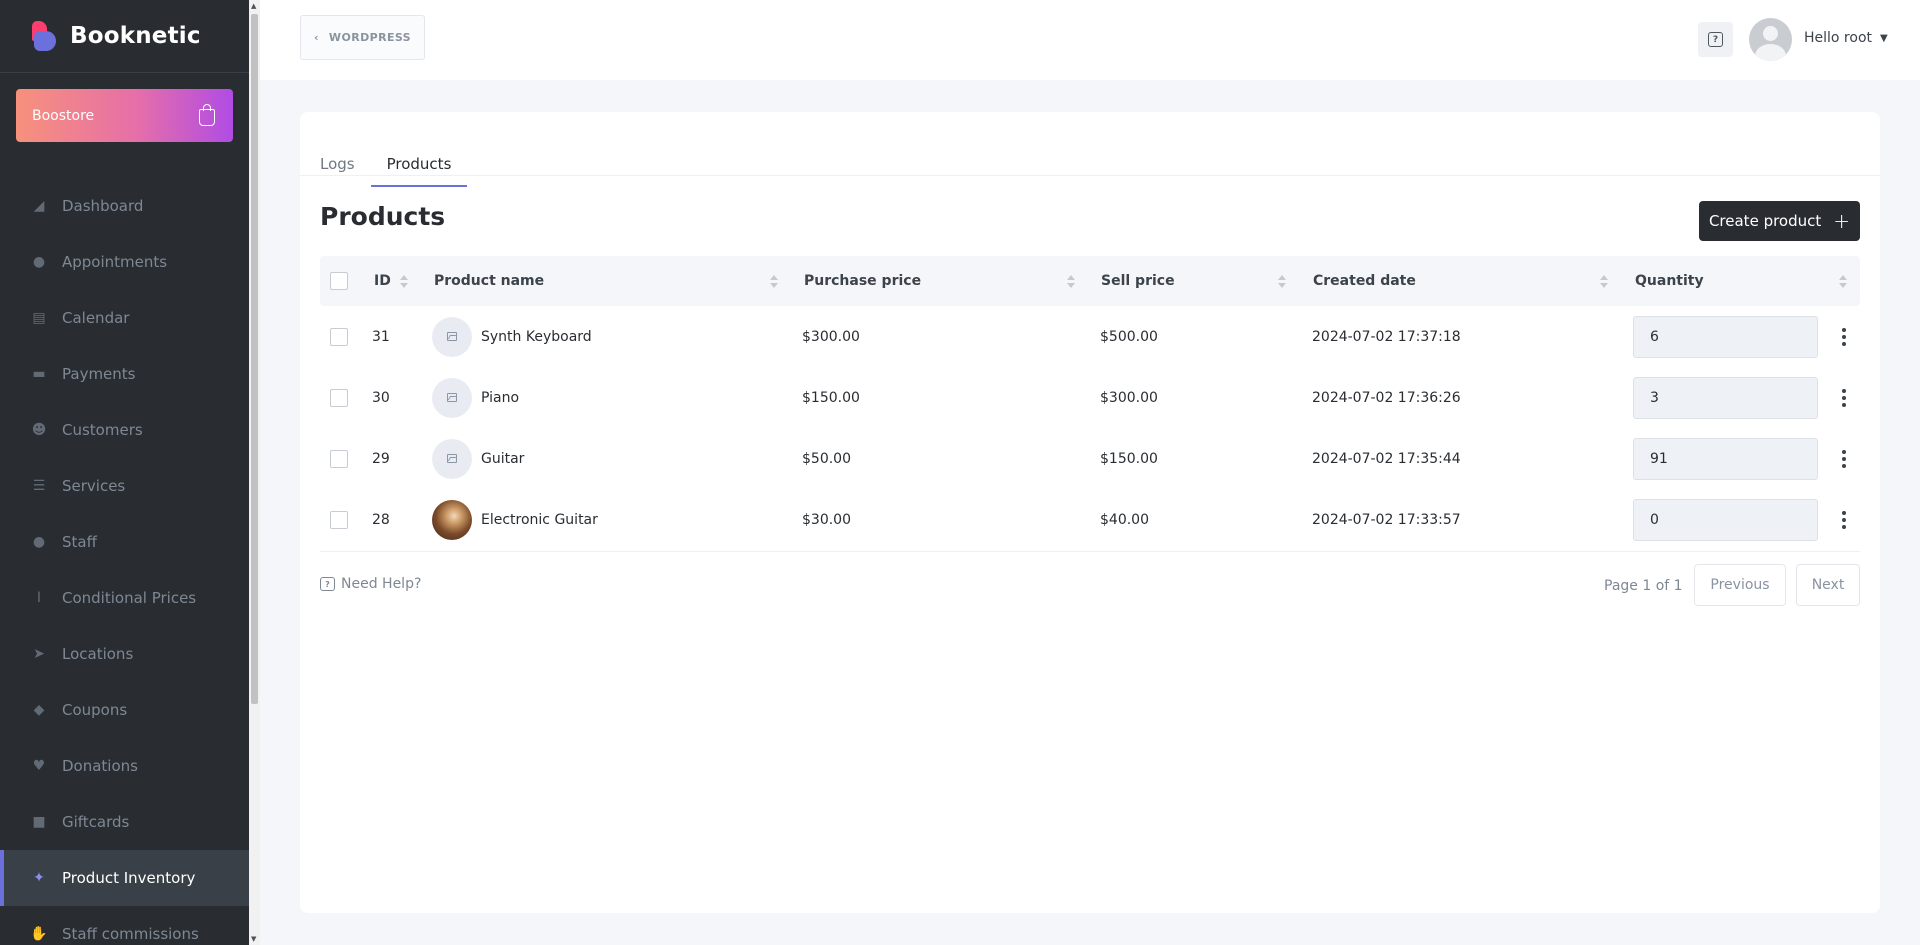 Image resolution: width=1920 pixels, height=945 pixels. Describe the element at coordinates (254, 359) in the screenshot. I see `scrollbar-thumb` at that location.